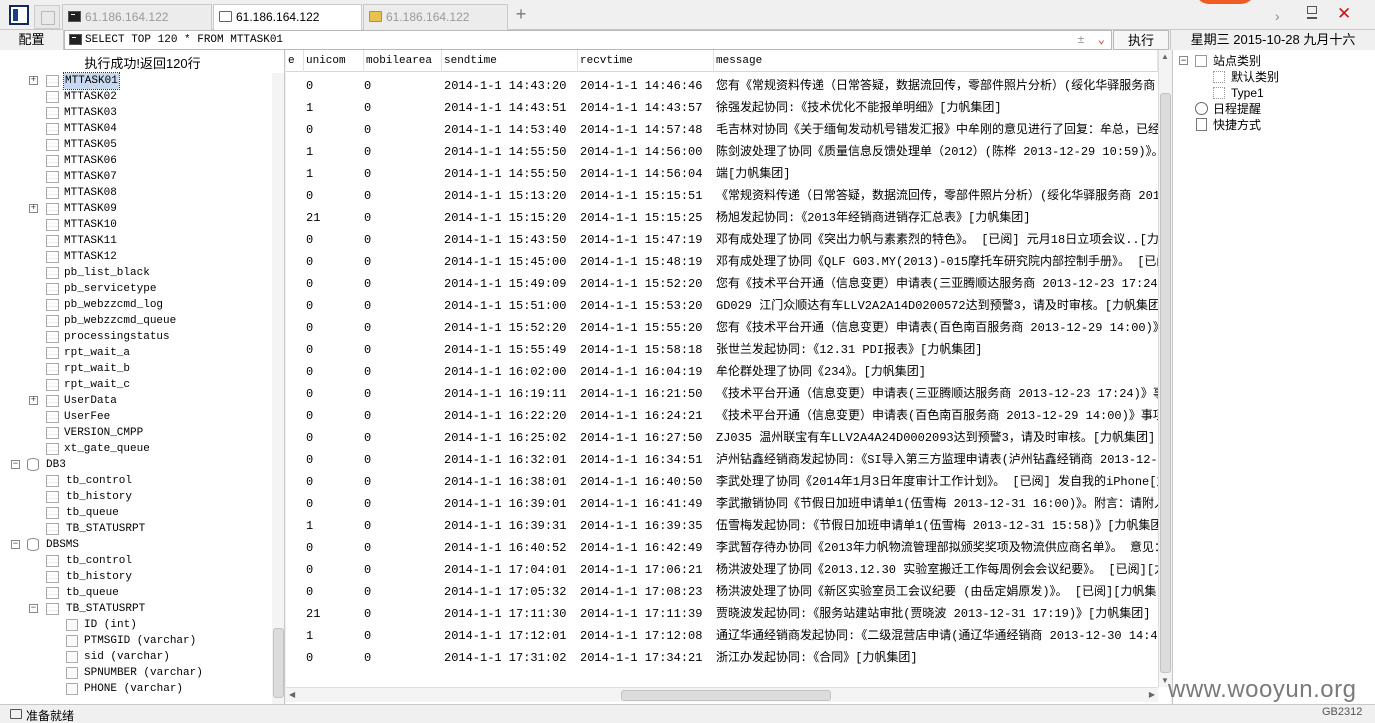 This screenshot has height=723, width=1375. Describe the element at coordinates (505, 482) in the screenshot. I see `table-cell: 2014-1-1 16:38:01` at that location.